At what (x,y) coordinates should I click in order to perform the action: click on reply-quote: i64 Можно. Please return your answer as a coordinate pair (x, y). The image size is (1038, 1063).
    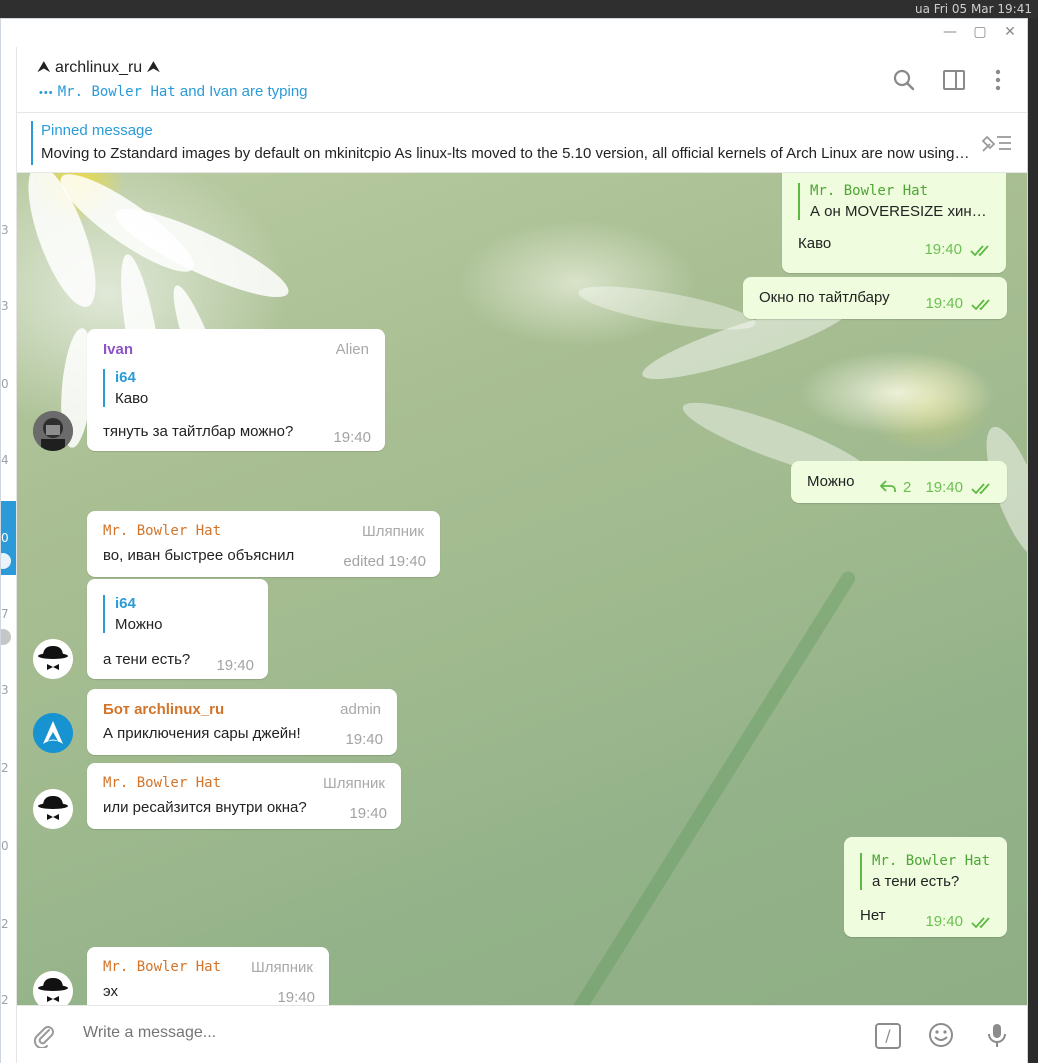
    Looking at the image, I should click on (133, 614).